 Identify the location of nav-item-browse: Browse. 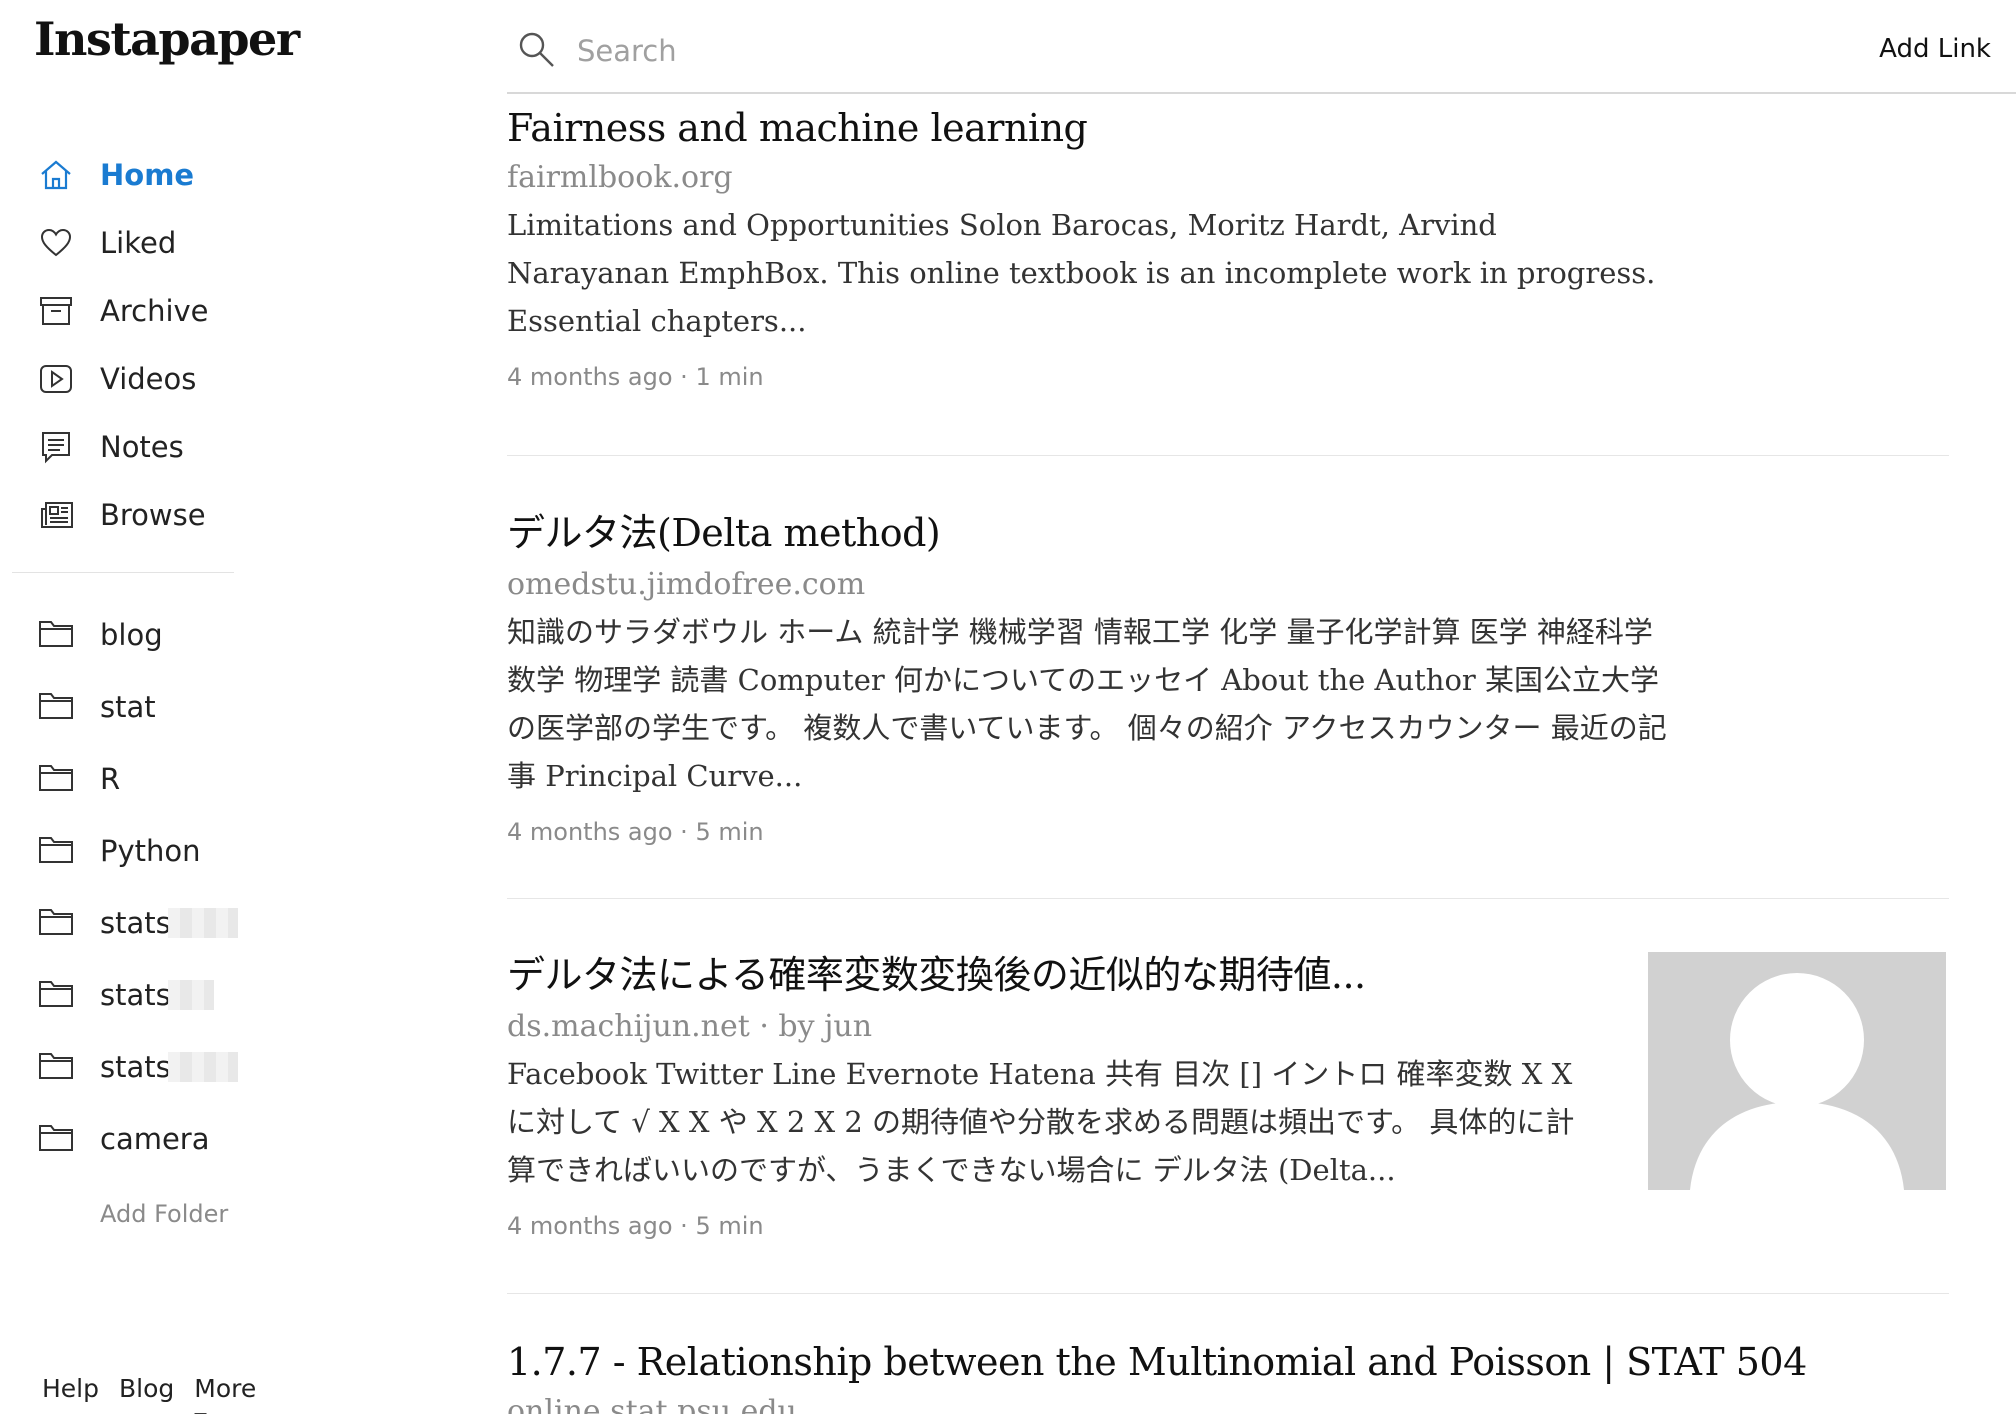
(121, 515).